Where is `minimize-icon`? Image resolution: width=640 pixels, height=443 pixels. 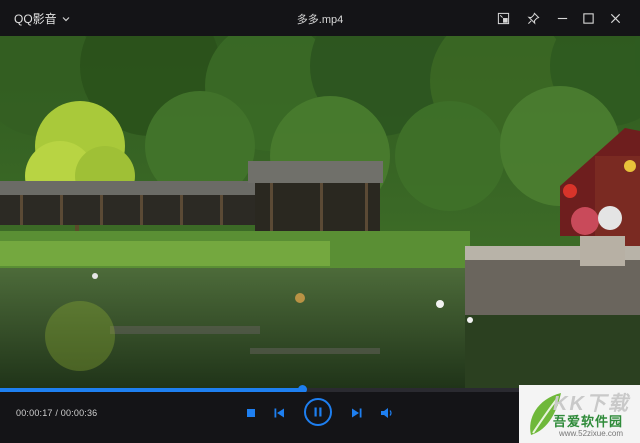 minimize-icon is located at coordinates (562, 18).